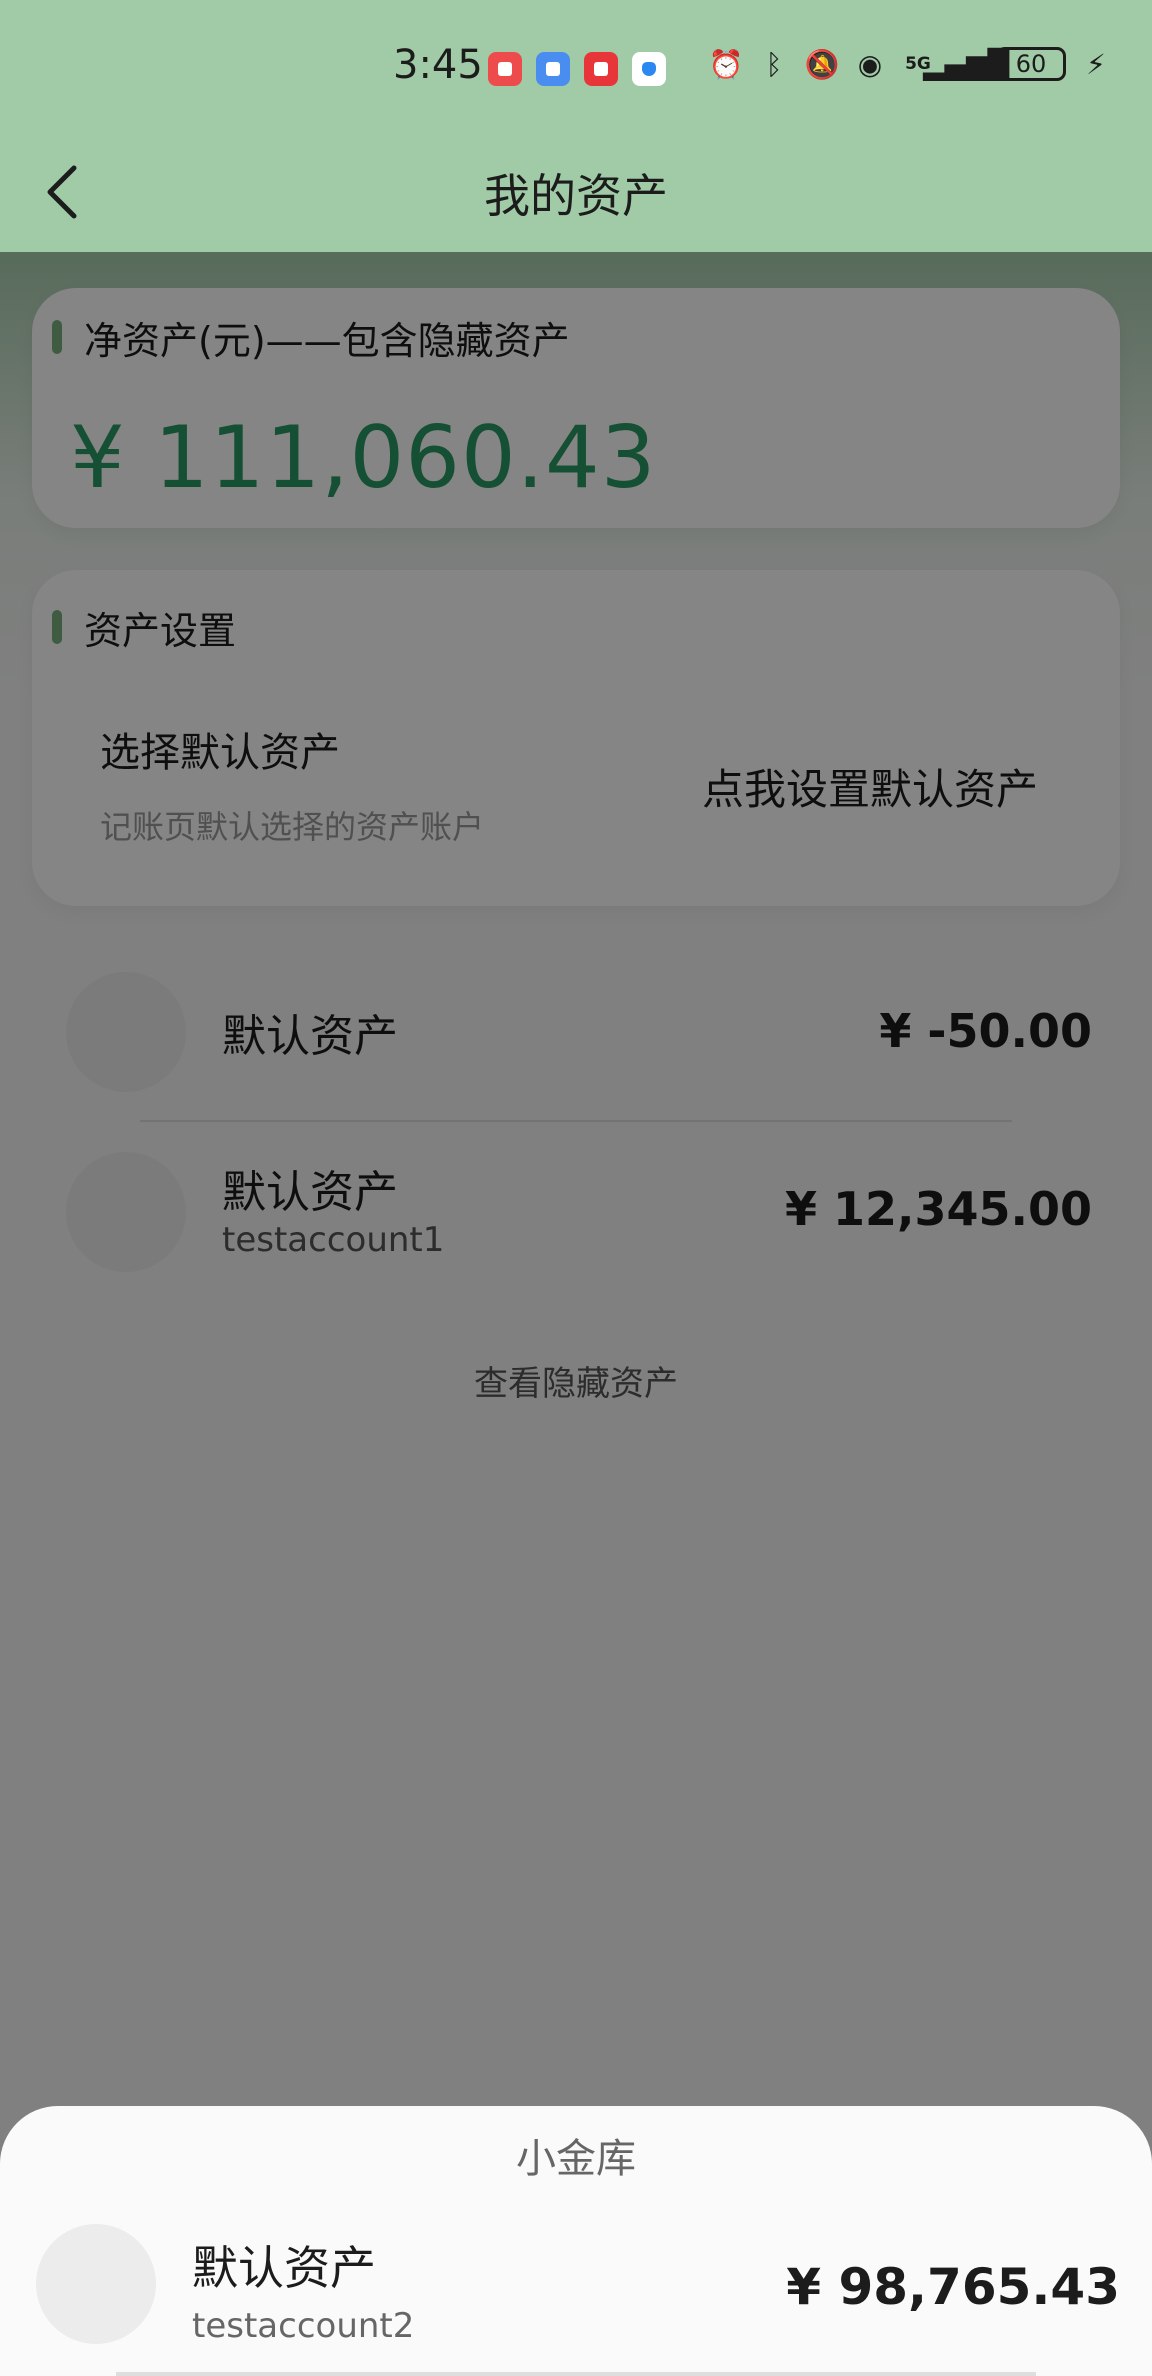 The width and height of the screenshot is (1152, 2376). I want to click on status-bar: 3:45 ⏰ ᛒ 🔕 ◉ 5G ▂▄▆█ 60 ⚡, so click(576, 66).